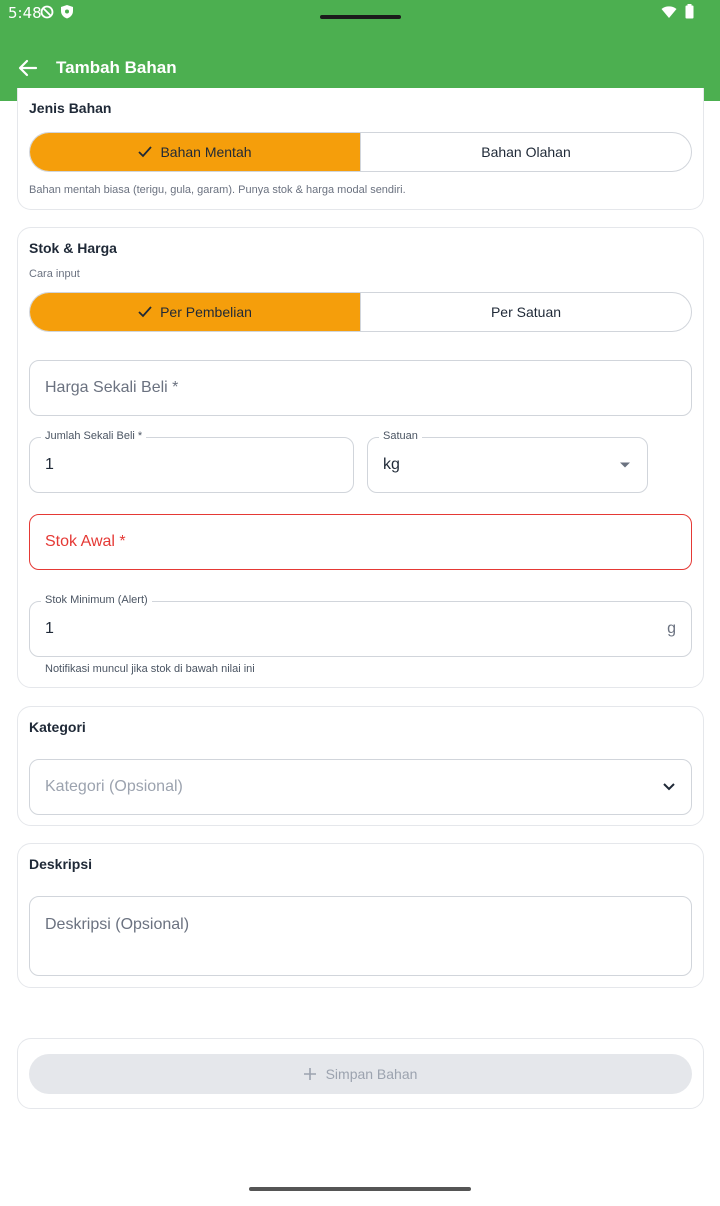 The image size is (720, 1206). I want to click on option-per-satuan-label: Per Satuan, so click(526, 312).